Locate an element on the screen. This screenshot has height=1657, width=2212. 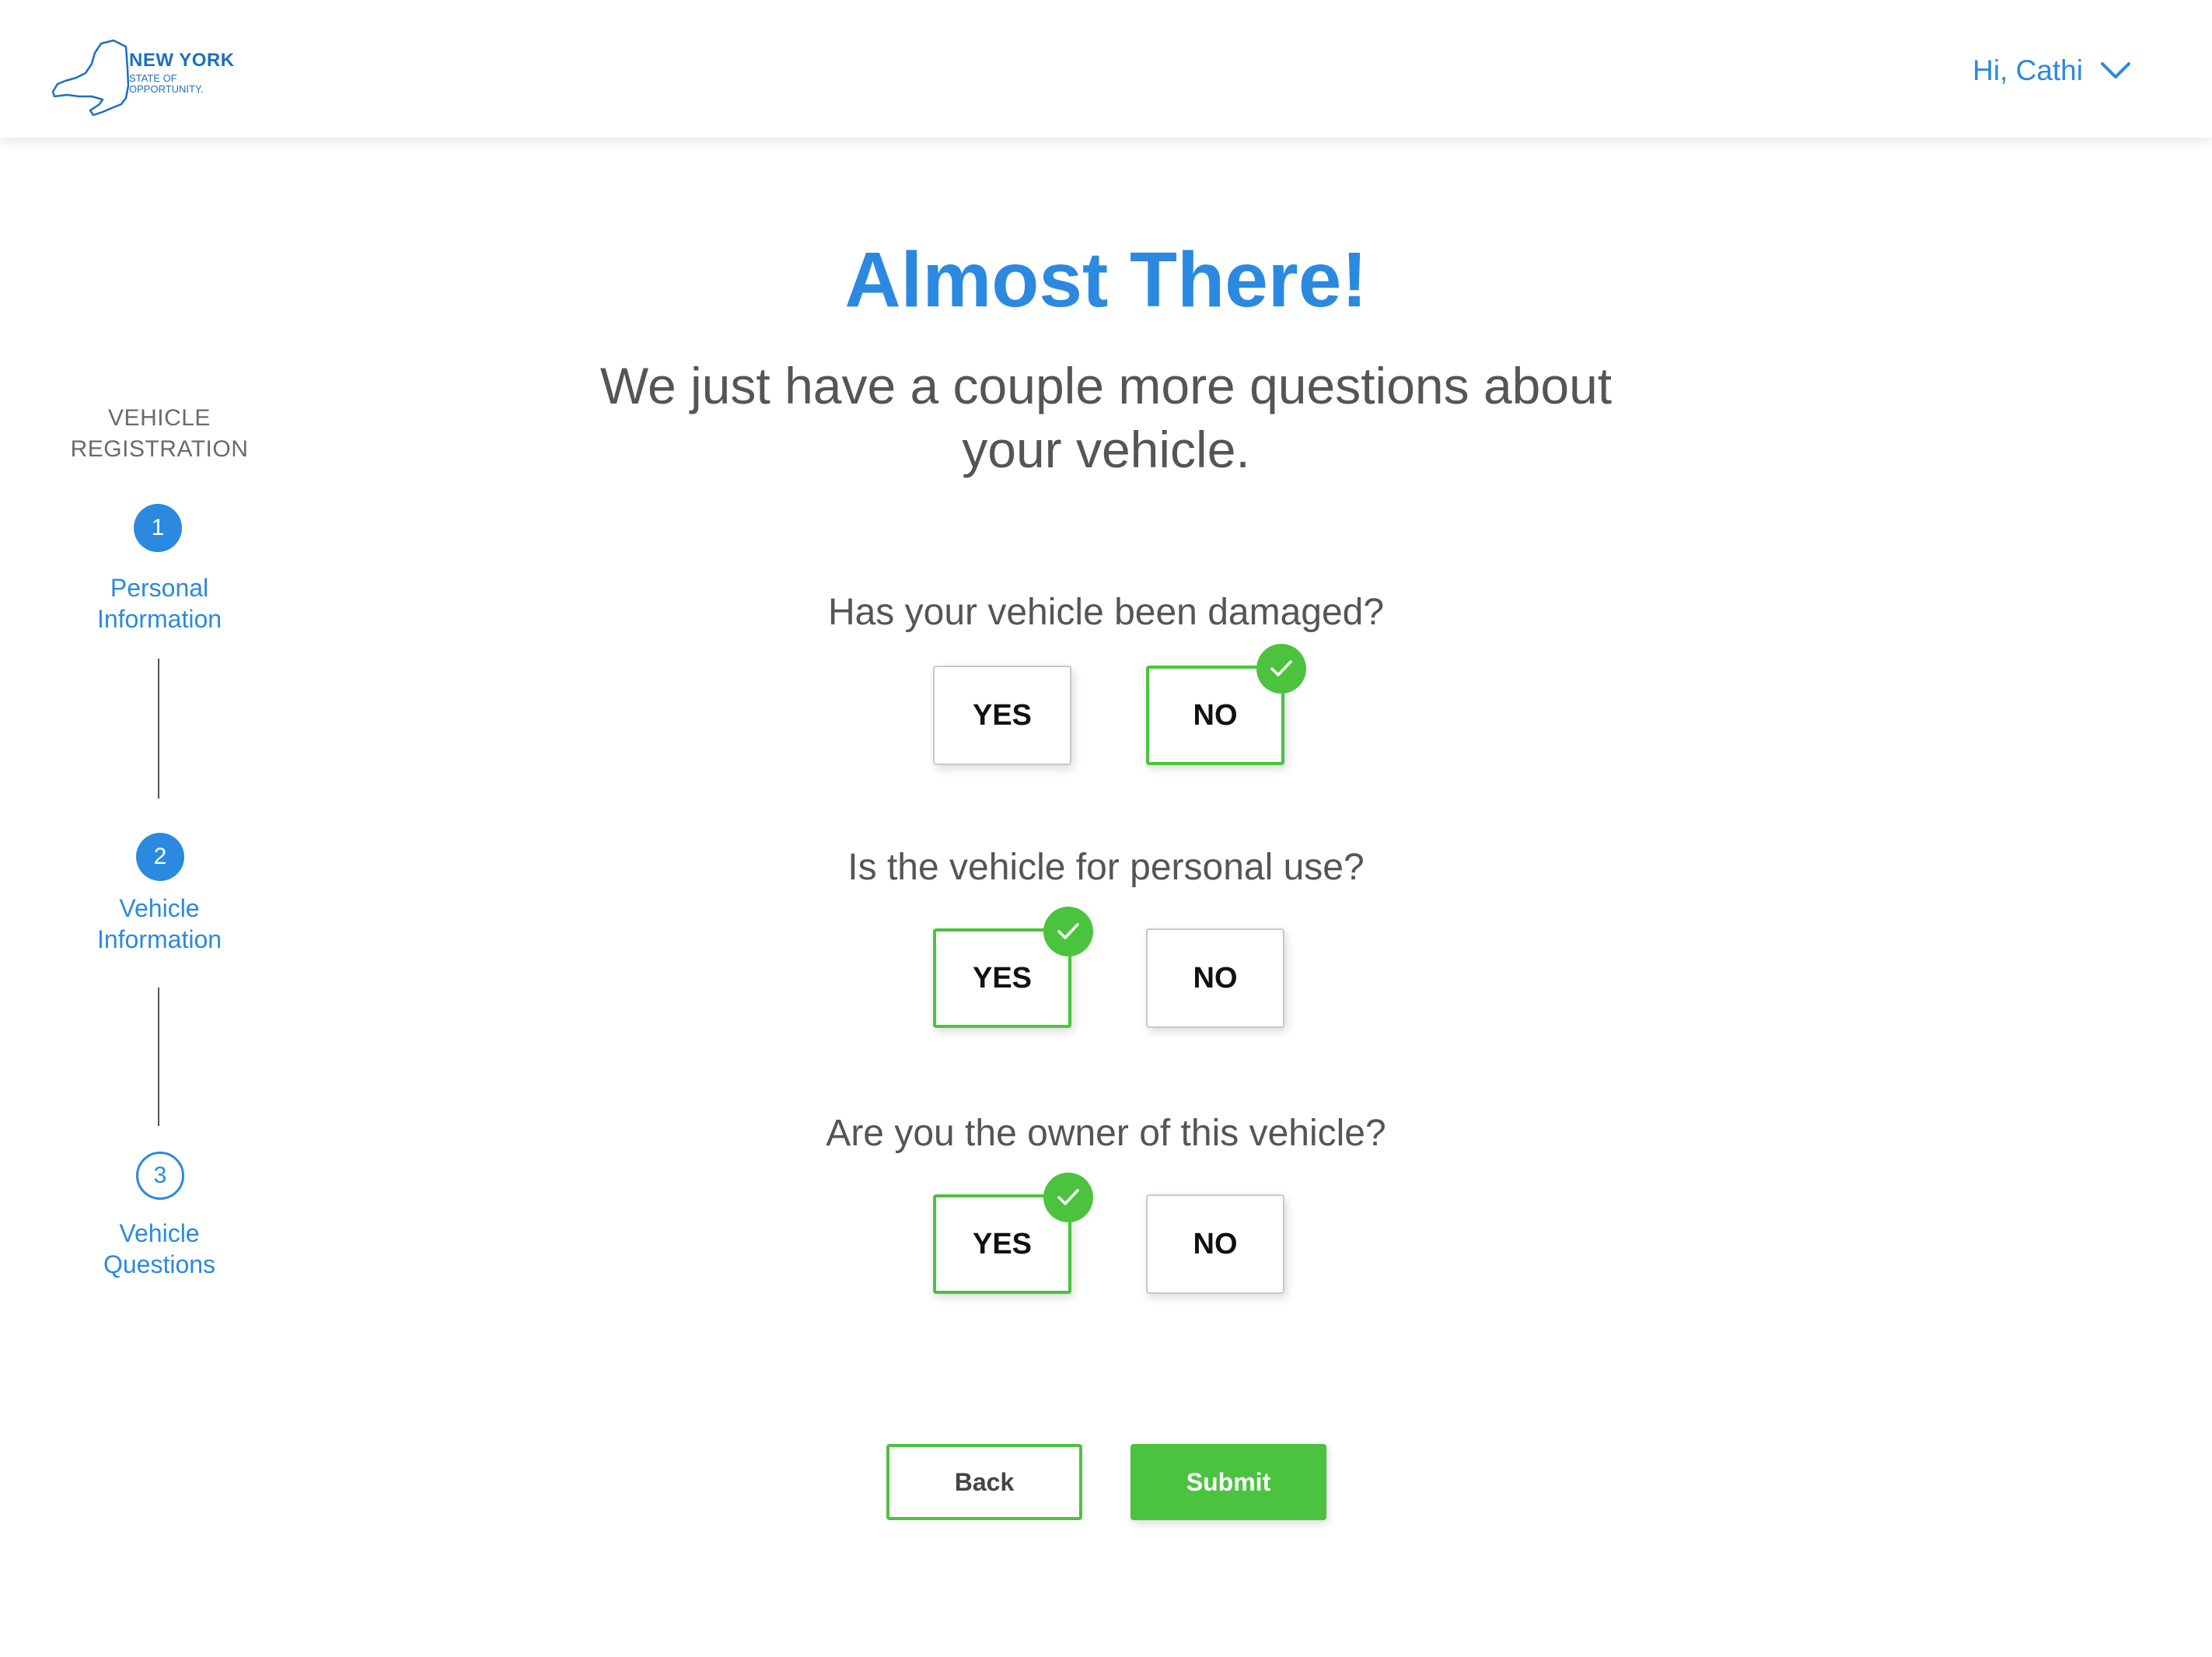
ny-state-map-icon is located at coordinates (90, 78).